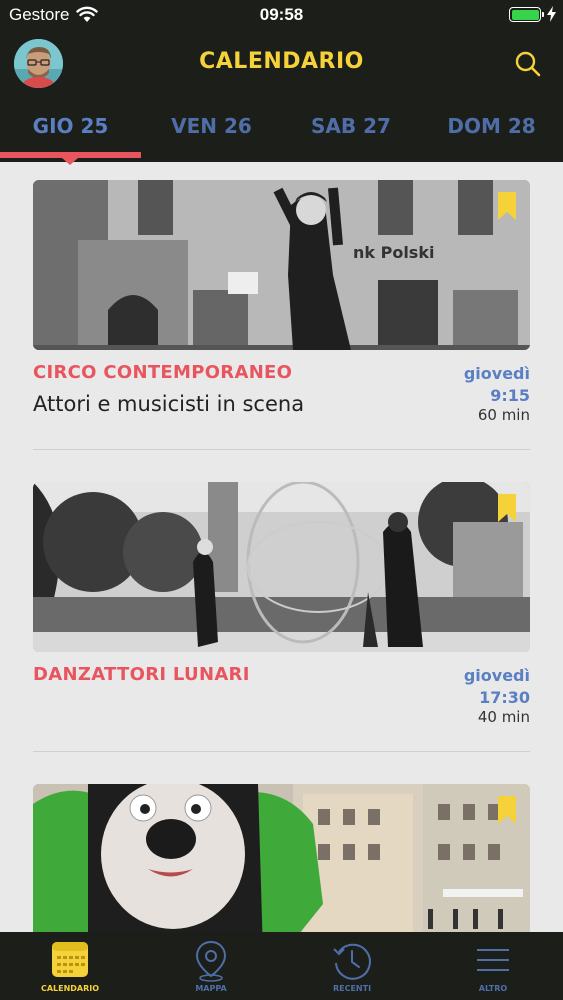 The width and height of the screenshot is (563, 1000). I want to click on calendar-icon, so click(70, 959).